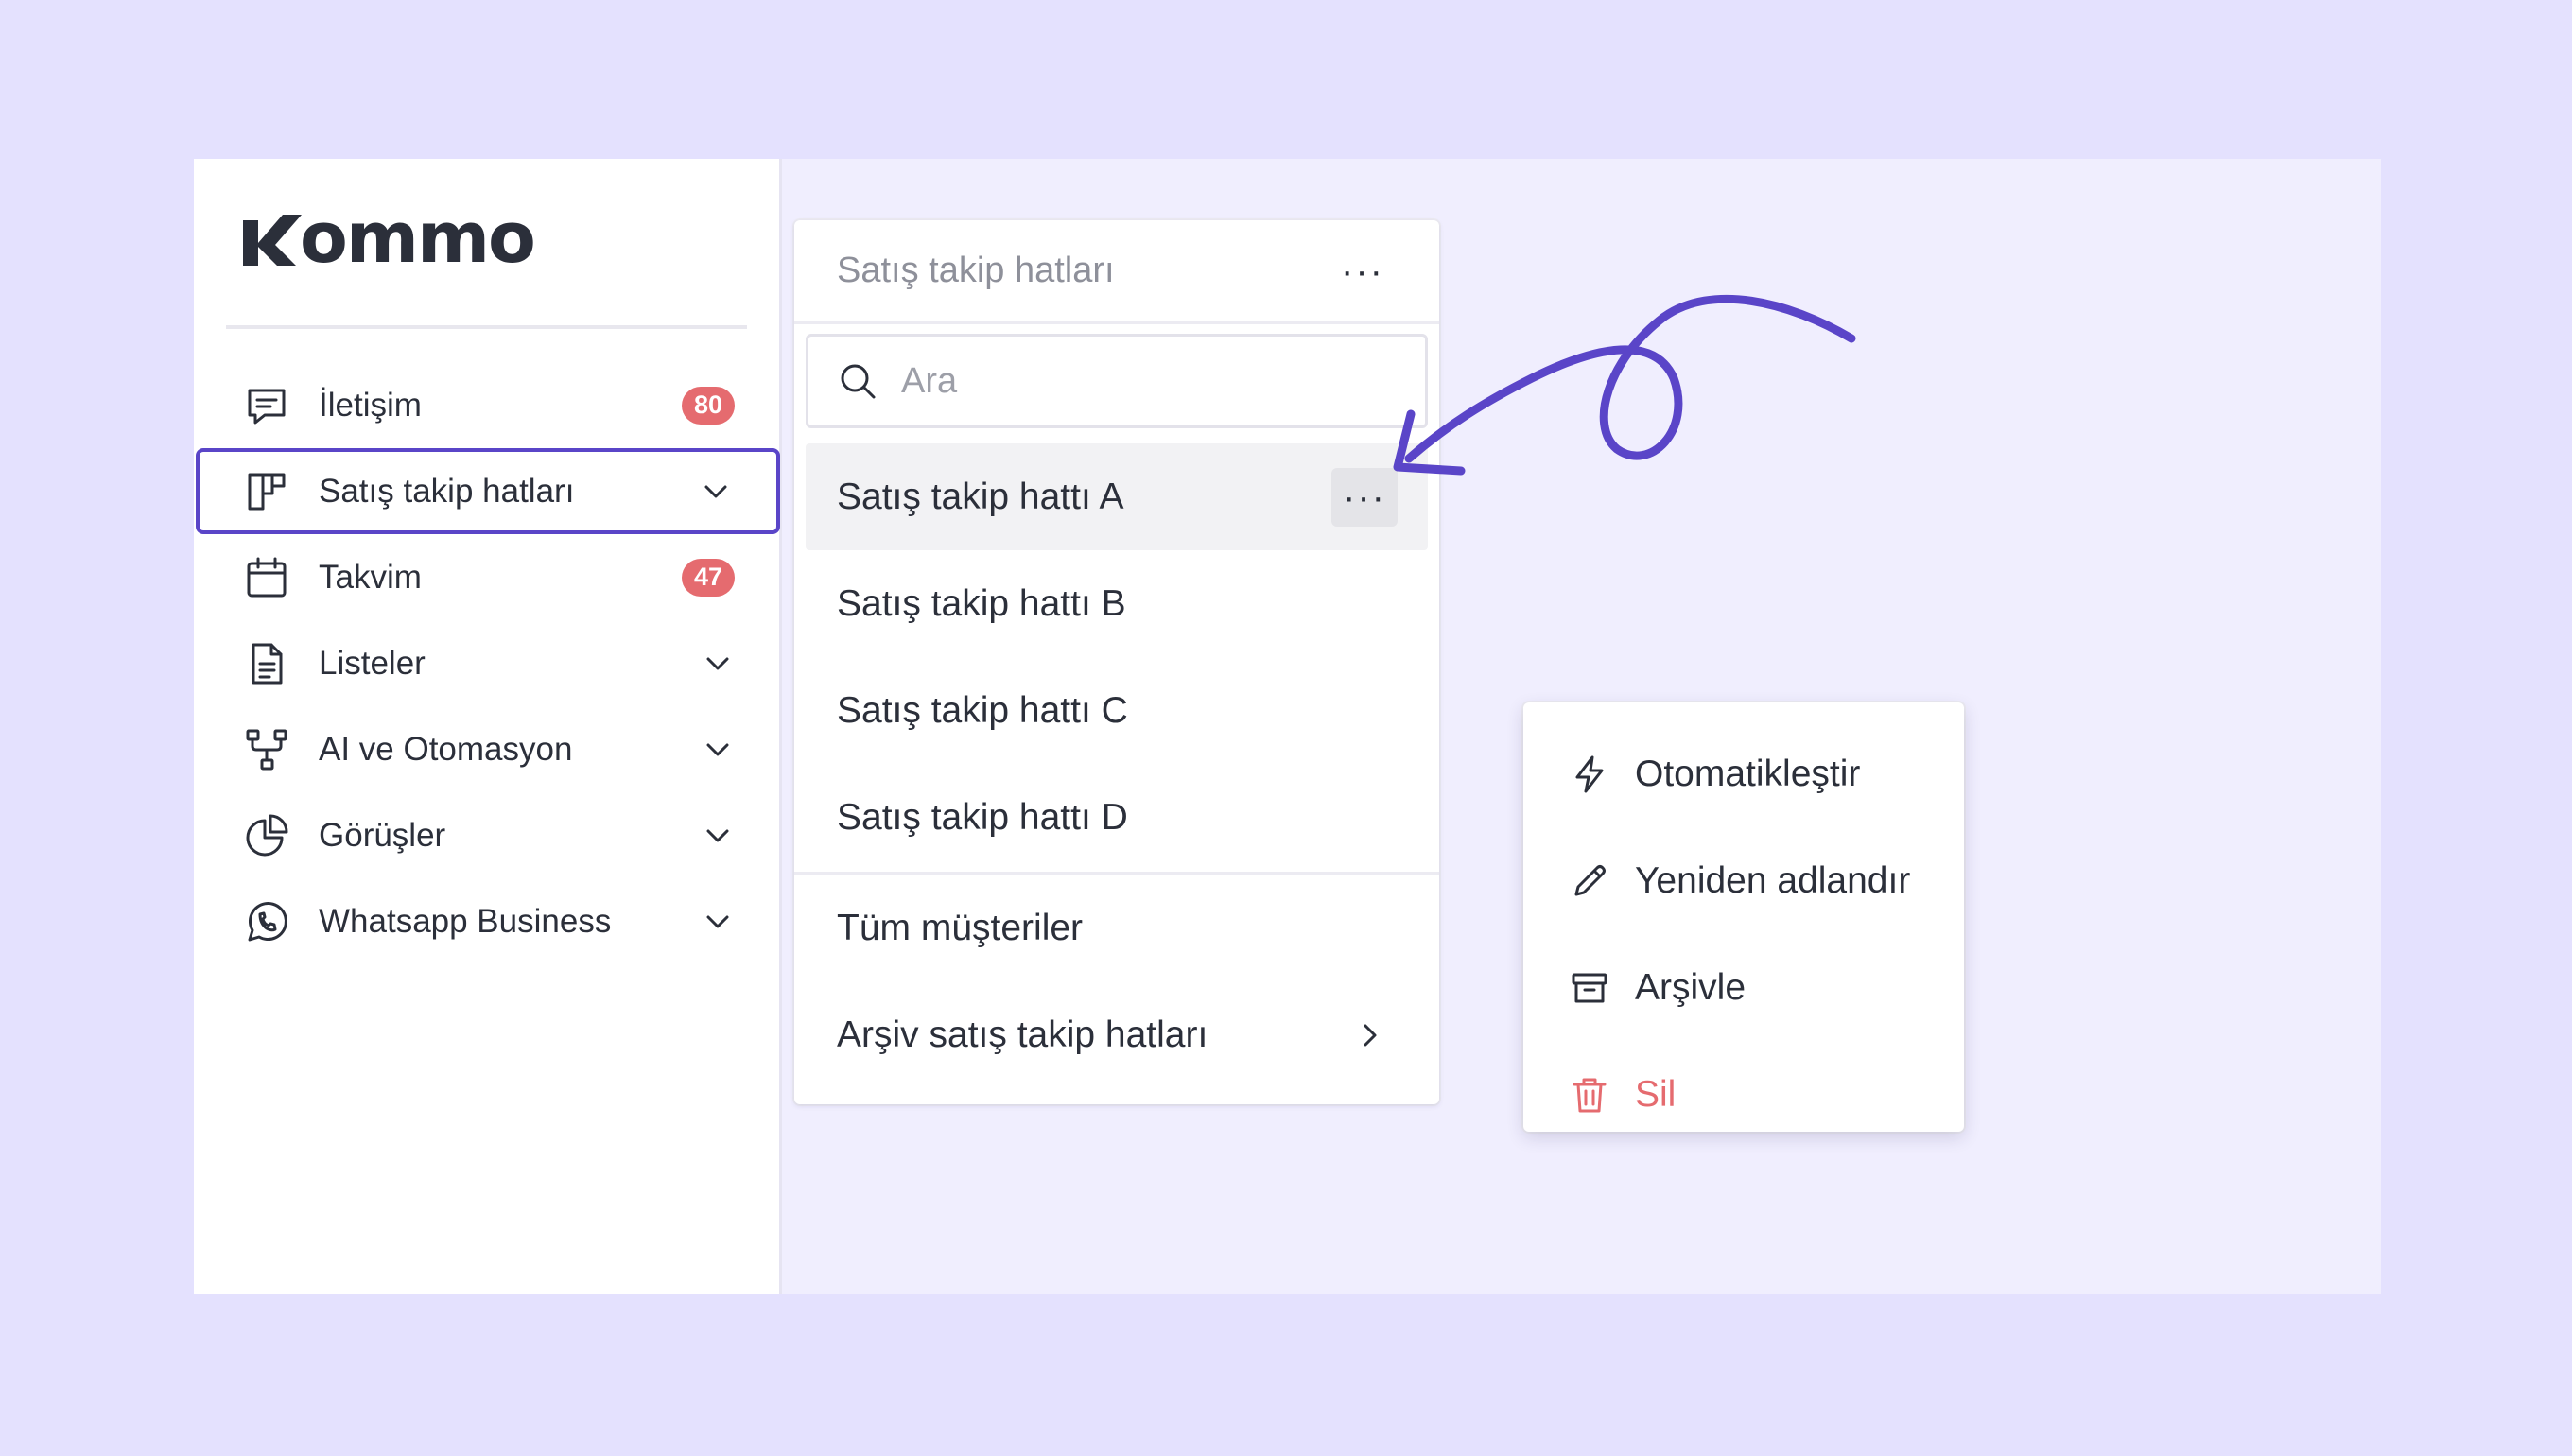  What do you see at coordinates (960, 927) in the screenshot?
I see `all-customers-label: Tüm müşteriler` at bounding box center [960, 927].